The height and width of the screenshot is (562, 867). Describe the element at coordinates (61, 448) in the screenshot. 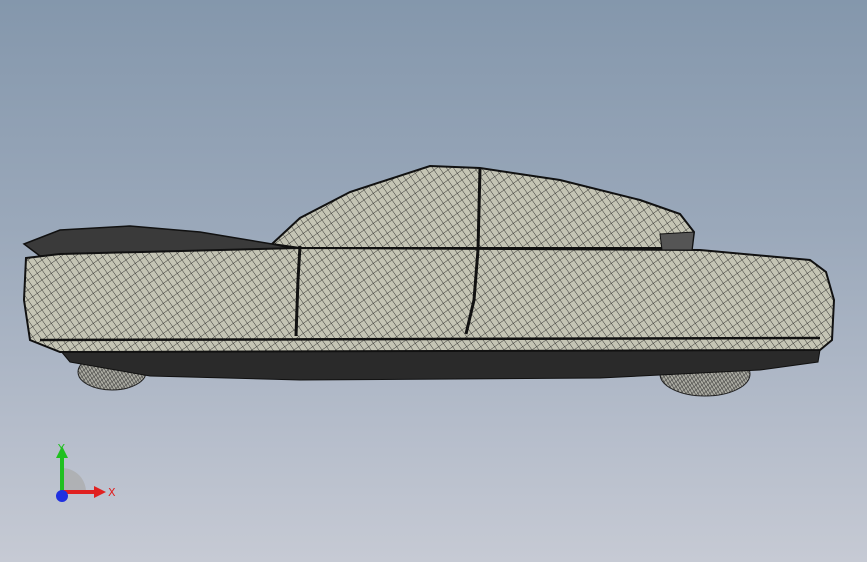

I see `y-axis-label: Y` at that location.